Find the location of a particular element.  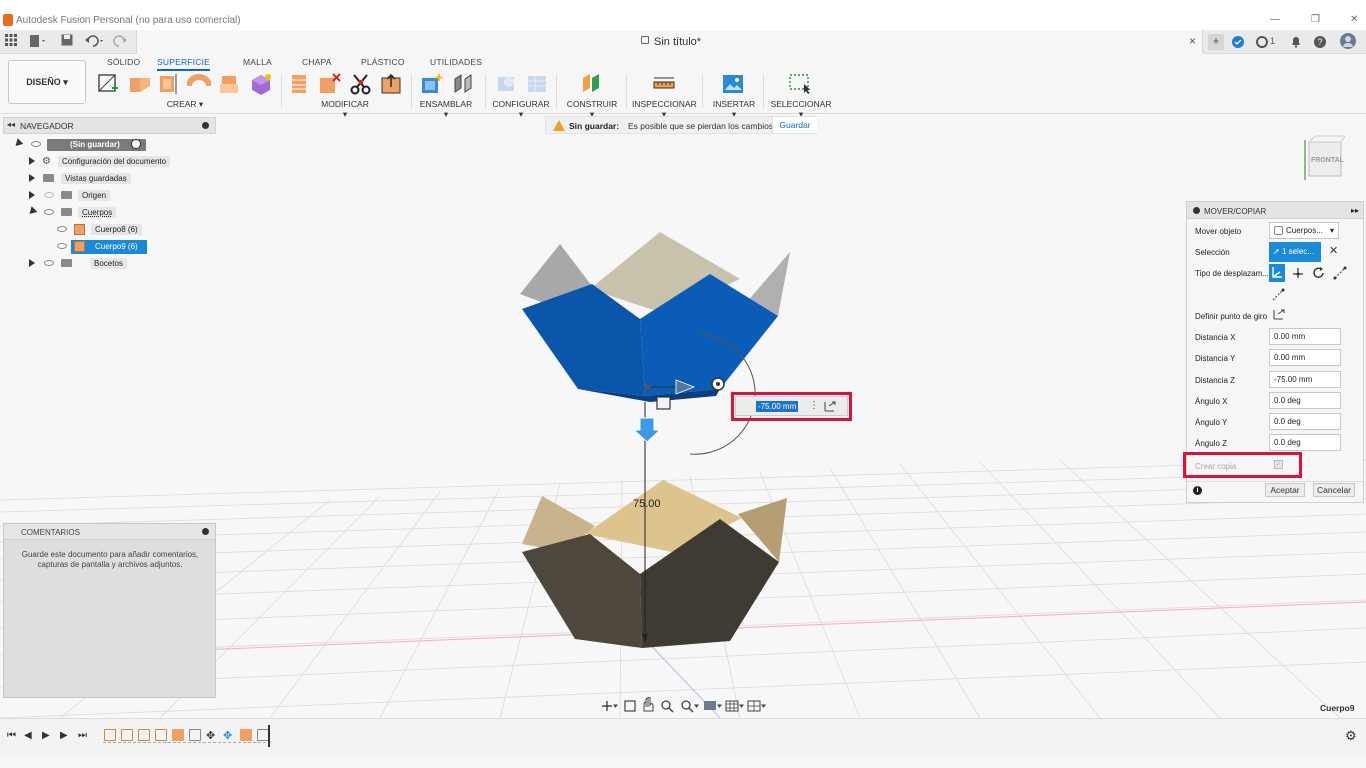

modify-group-label: MODIFICAR ▾ is located at coordinates (345, 109).